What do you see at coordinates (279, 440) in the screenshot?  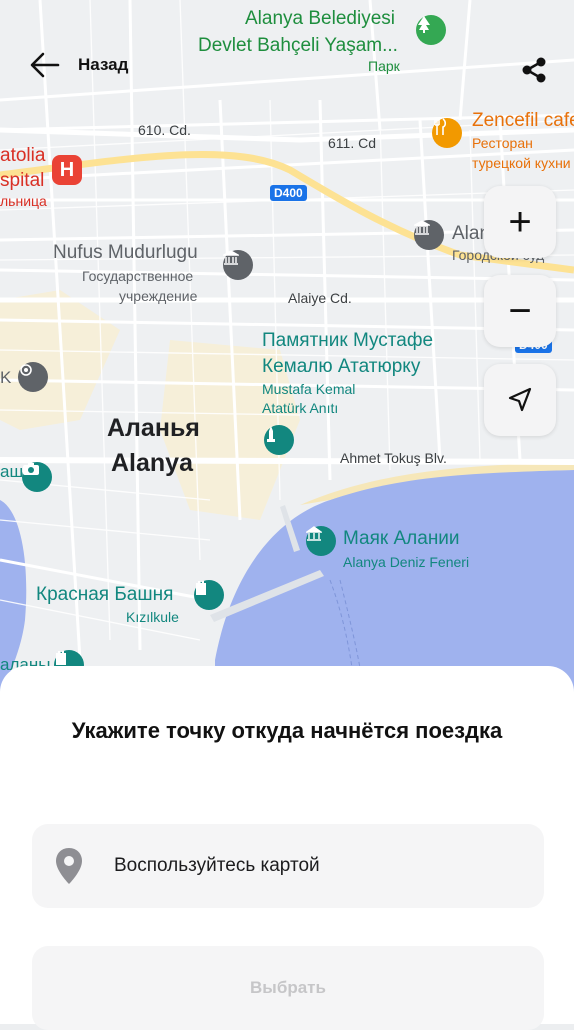 I see `monument-icon` at bounding box center [279, 440].